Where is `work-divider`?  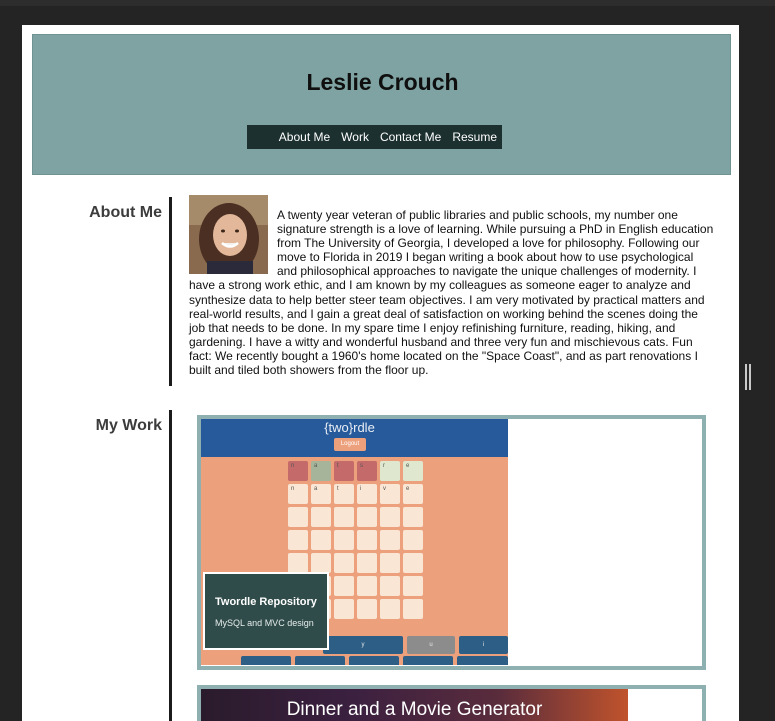
work-divider is located at coordinates (170, 565).